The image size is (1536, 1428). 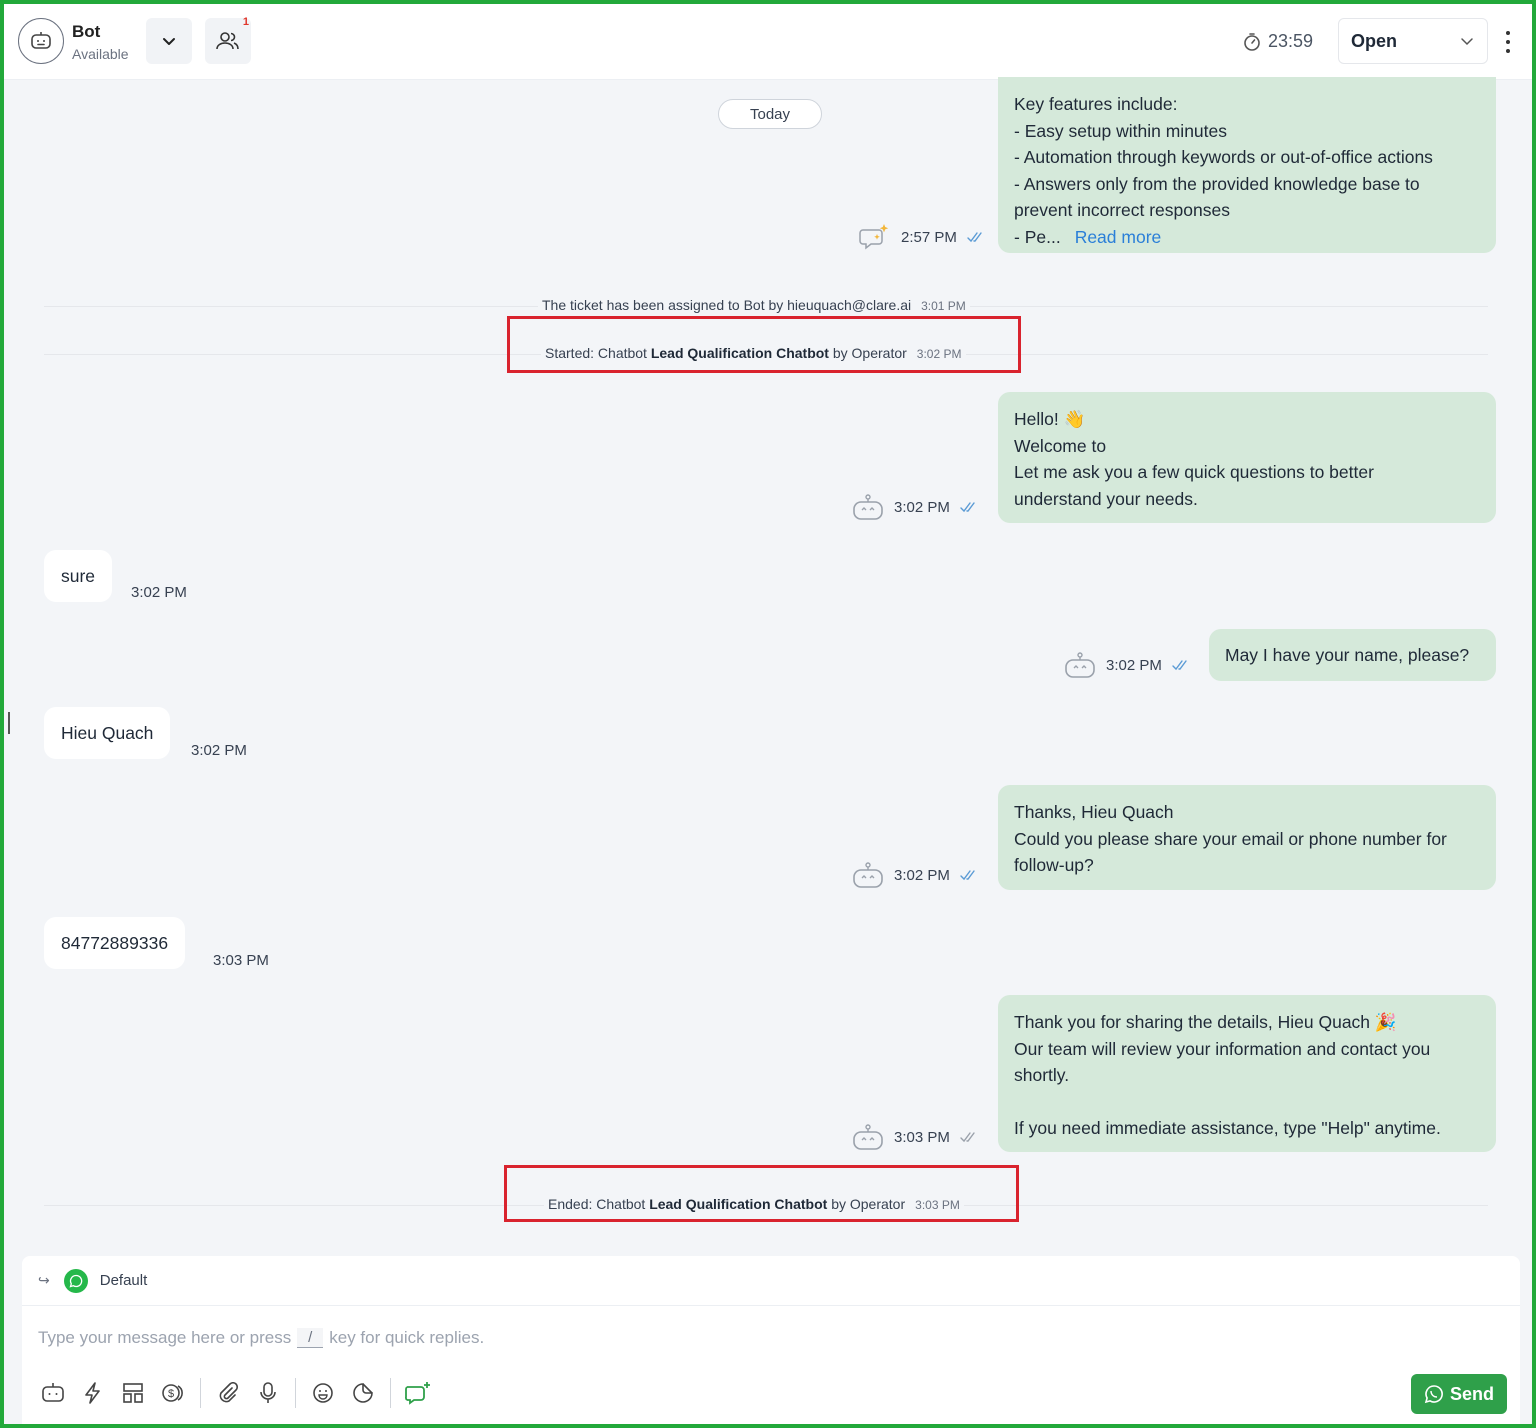 I want to click on message-text: Hieu Quach, so click(x=107, y=732).